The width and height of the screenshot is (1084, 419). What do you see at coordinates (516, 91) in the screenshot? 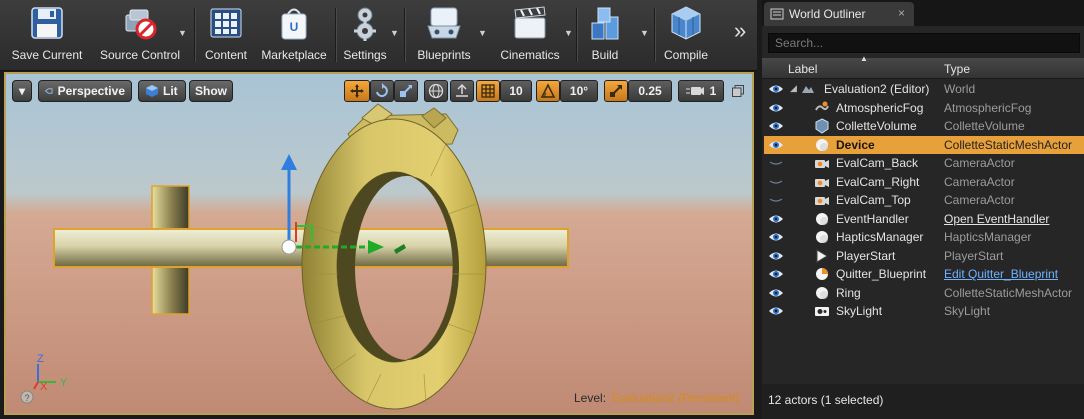
I see `grid-snap-value: 10` at bounding box center [516, 91].